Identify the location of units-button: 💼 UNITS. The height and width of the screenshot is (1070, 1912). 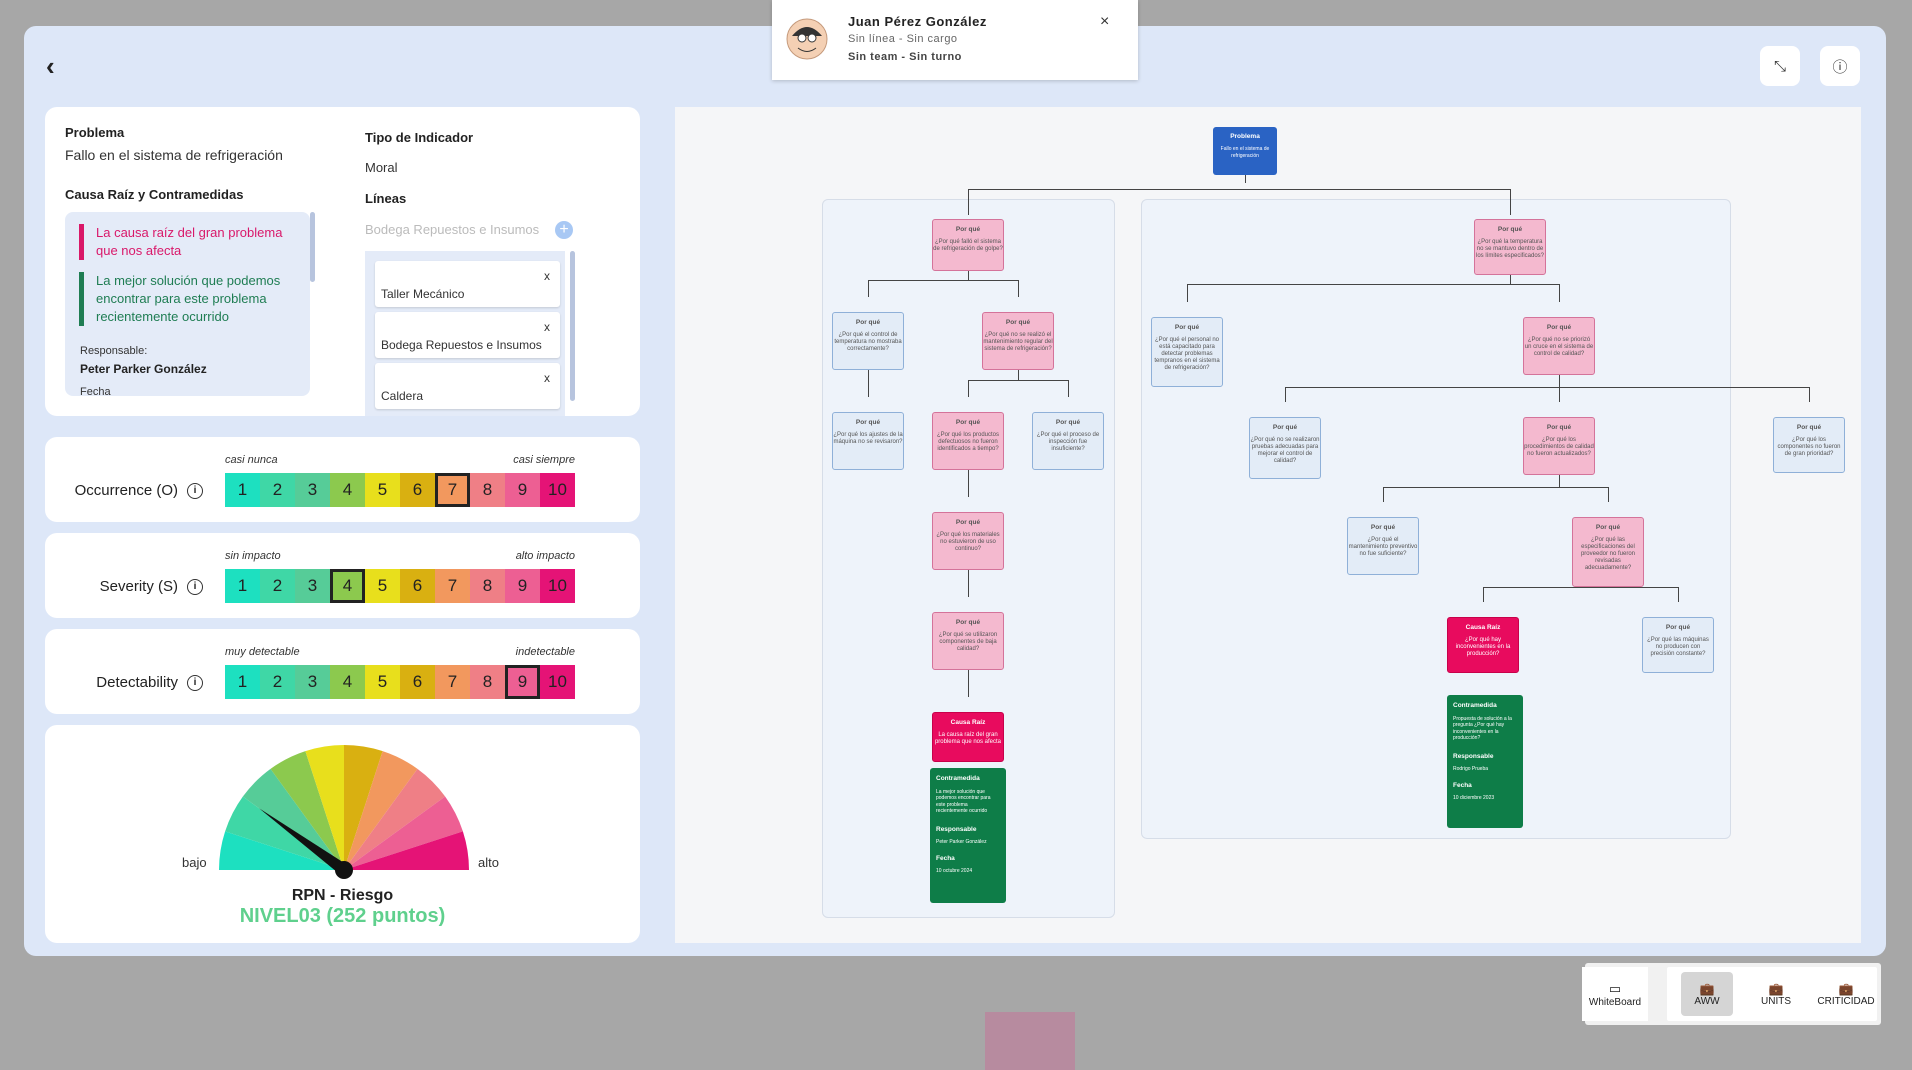
(1776, 994).